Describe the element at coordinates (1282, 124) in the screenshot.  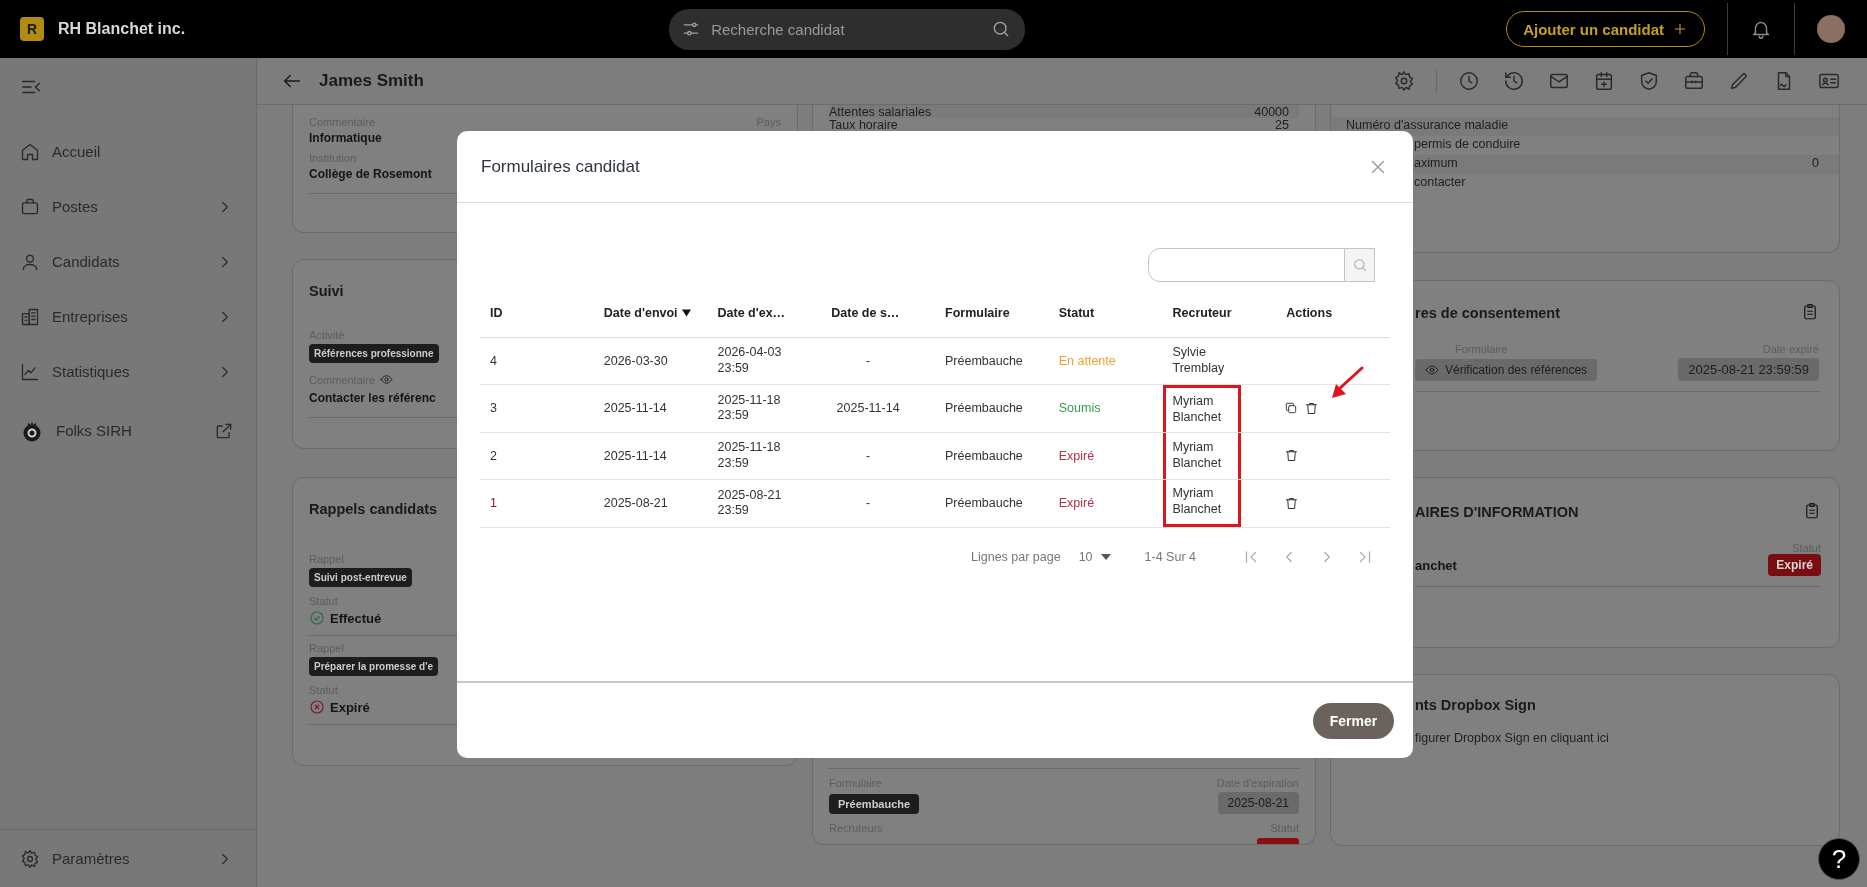
I see `field-value: 25` at that location.